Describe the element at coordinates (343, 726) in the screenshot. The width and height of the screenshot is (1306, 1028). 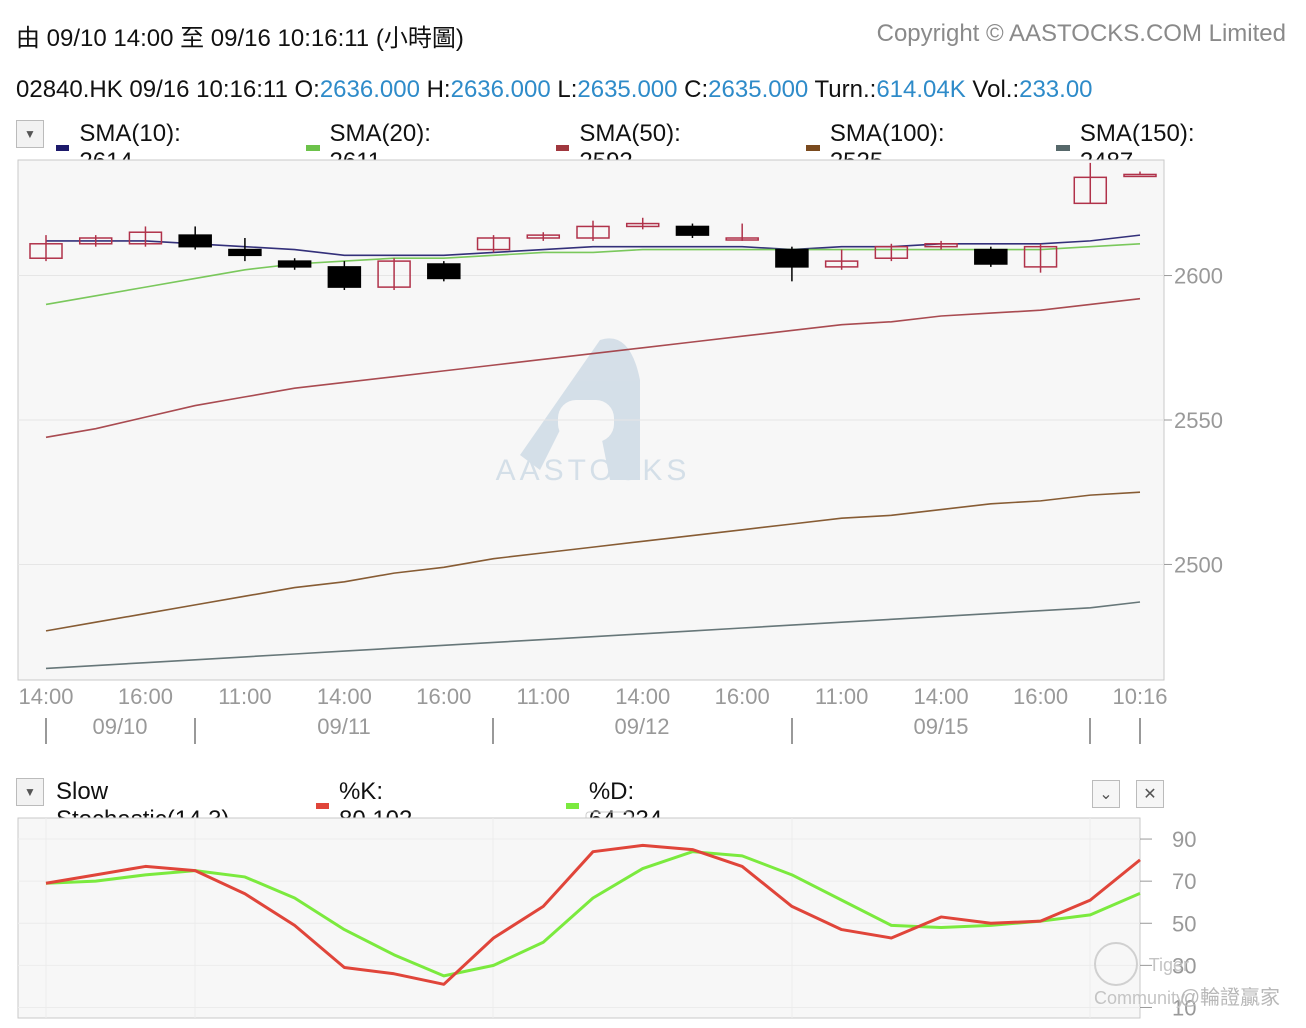
I see `date-label: 09/11` at that location.